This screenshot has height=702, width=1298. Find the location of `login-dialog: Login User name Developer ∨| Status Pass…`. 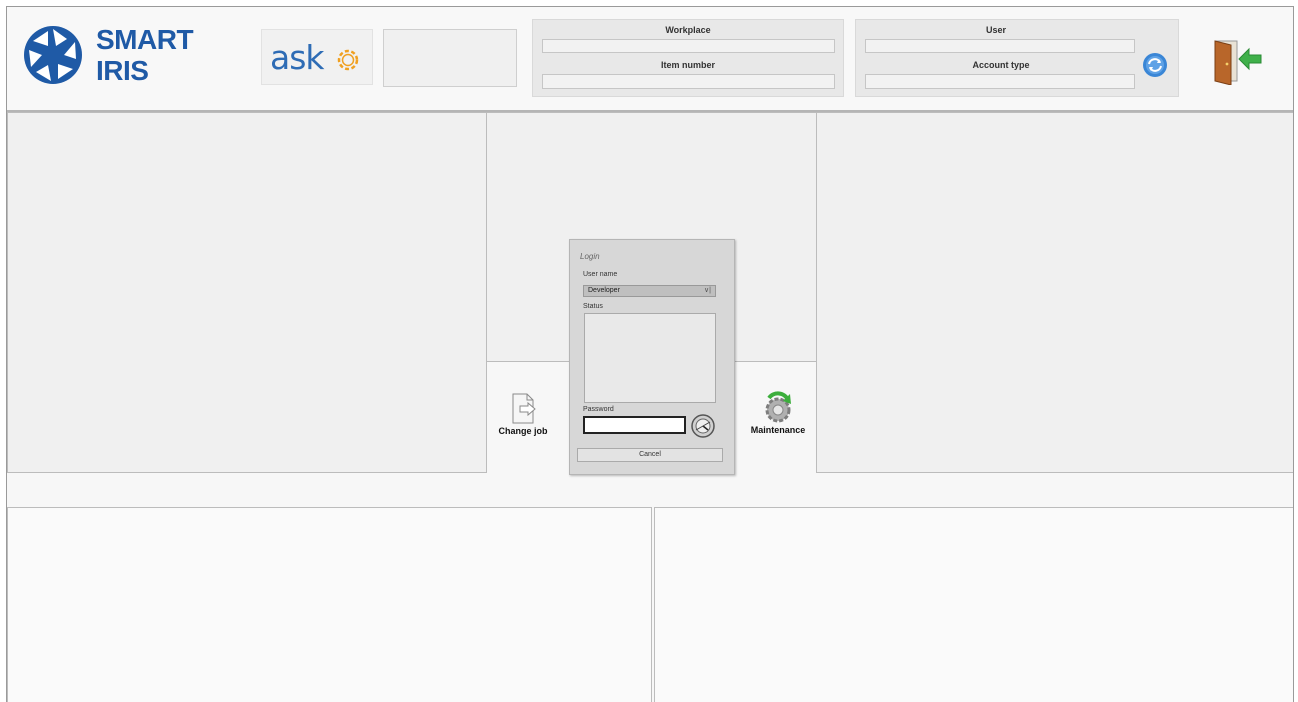

login-dialog: Login User name Developer ∨| Status Pass… is located at coordinates (652, 357).